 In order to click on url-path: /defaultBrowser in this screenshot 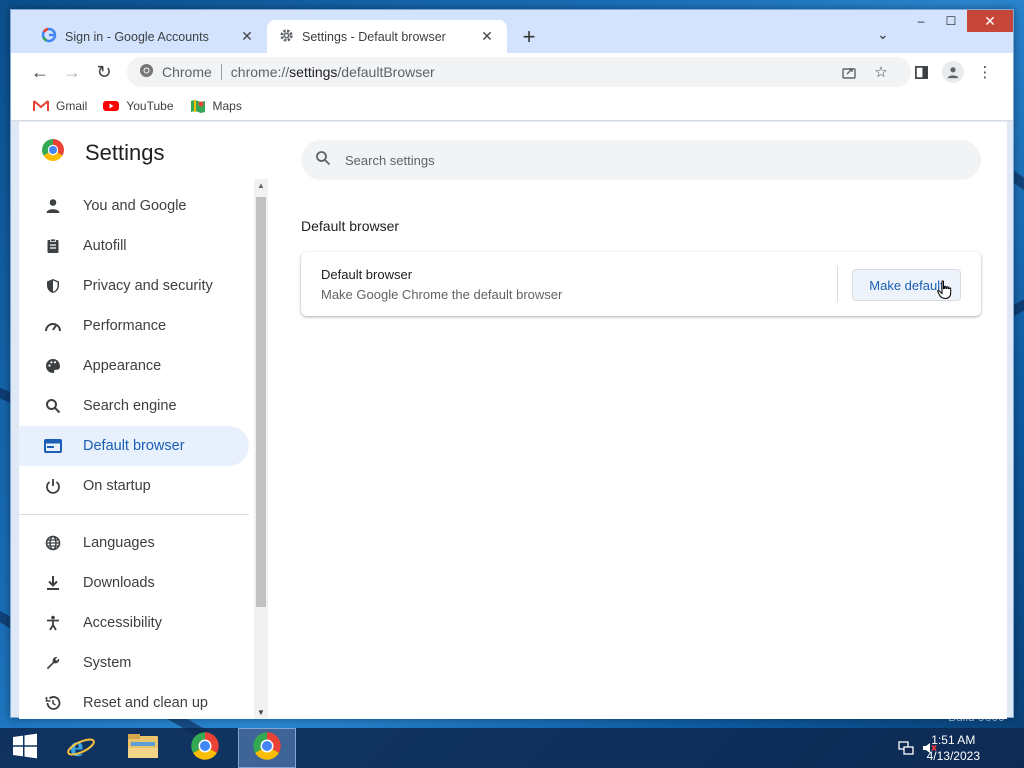, I will do `click(386, 72)`.